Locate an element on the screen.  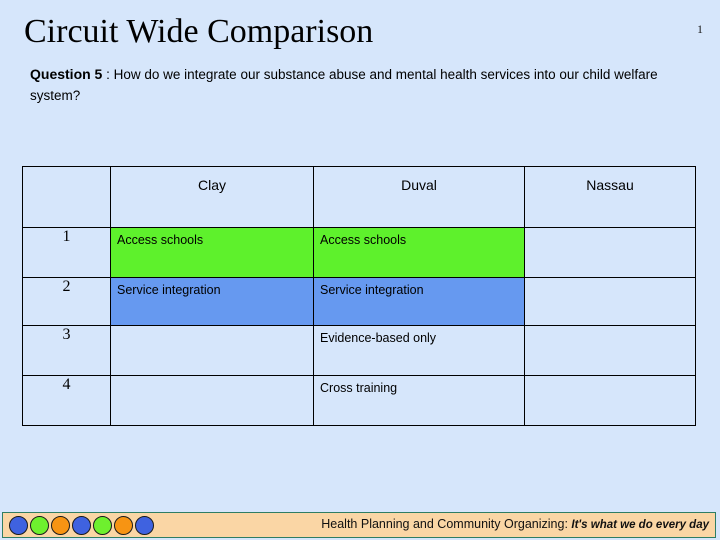
table-row: 3 Evidence-based only is located at coordinates (359, 350).